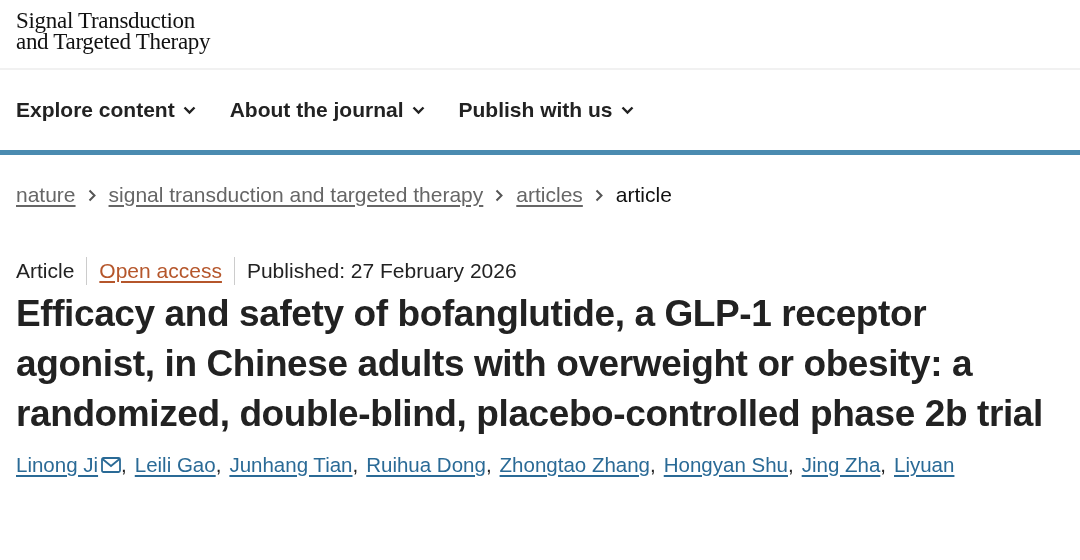 This screenshot has width=1080, height=560. What do you see at coordinates (296, 195) in the screenshot?
I see `breadcrumb-link: signal transduction and targeted therapy` at bounding box center [296, 195].